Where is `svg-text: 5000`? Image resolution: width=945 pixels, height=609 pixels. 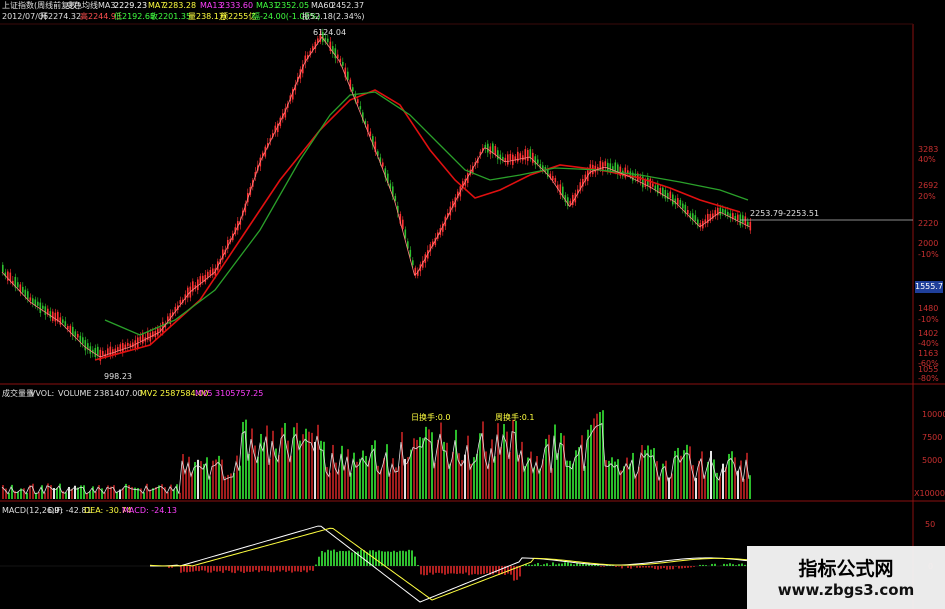 svg-text: 5000 is located at coordinates (932, 460).